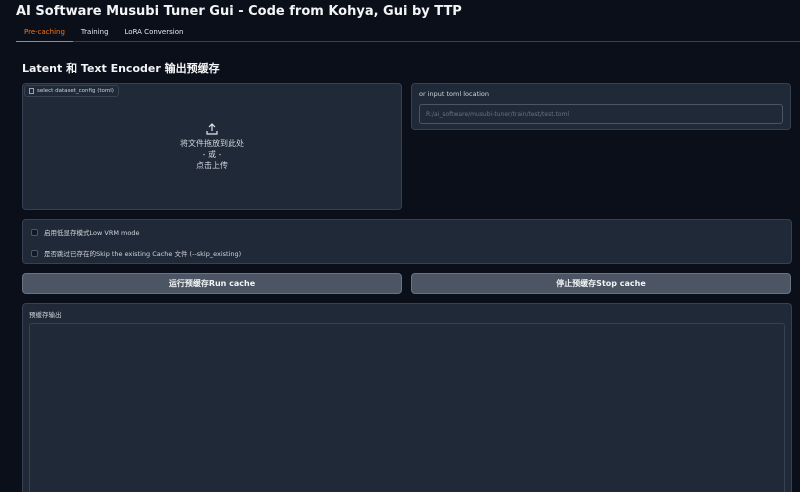 This screenshot has width=800, height=492. I want to click on tab-lora-conversion: LoRA Conversion, so click(154, 34).